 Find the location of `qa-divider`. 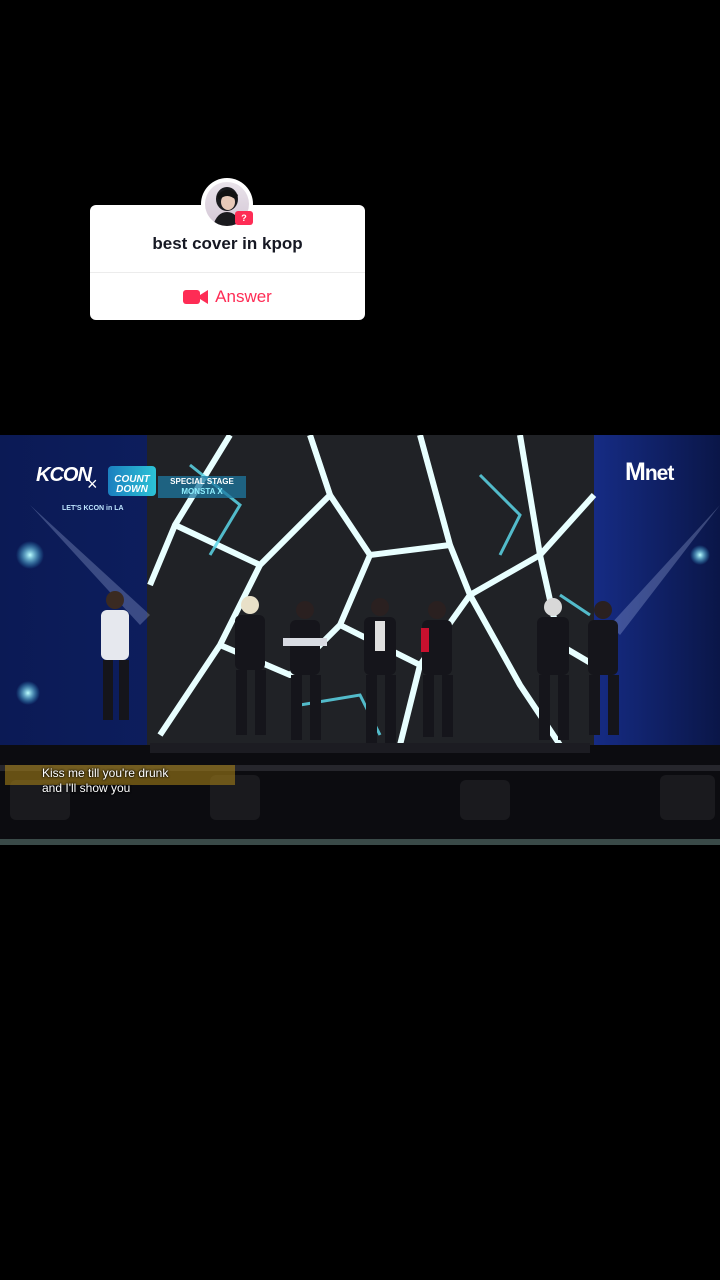

qa-divider is located at coordinates (227, 272).